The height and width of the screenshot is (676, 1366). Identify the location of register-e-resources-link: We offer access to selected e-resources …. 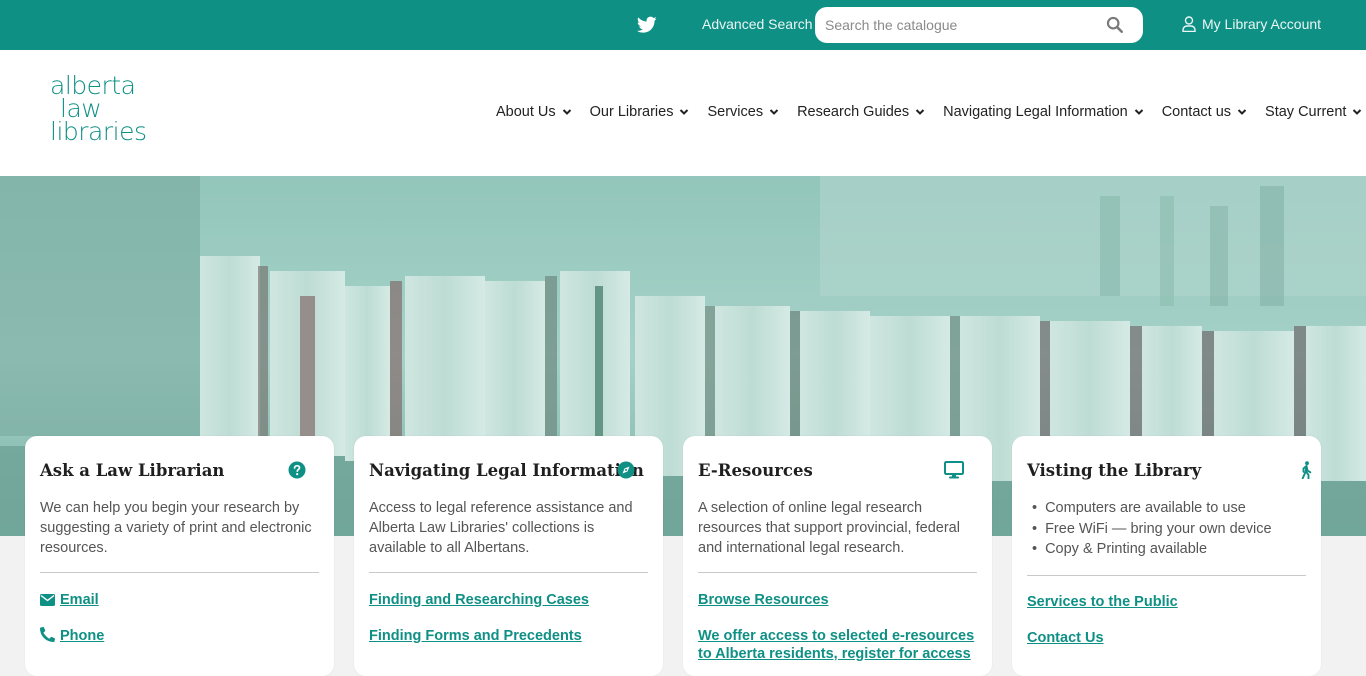
(839, 645).